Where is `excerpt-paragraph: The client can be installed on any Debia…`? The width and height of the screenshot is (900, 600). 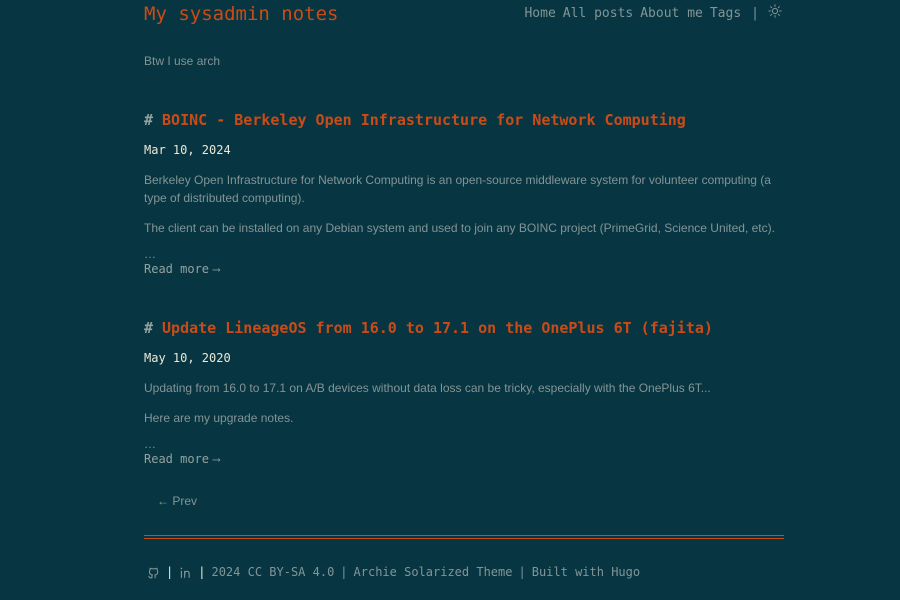 excerpt-paragraph: The client can be installed on any Debia… is located at coordinates (459, 228).